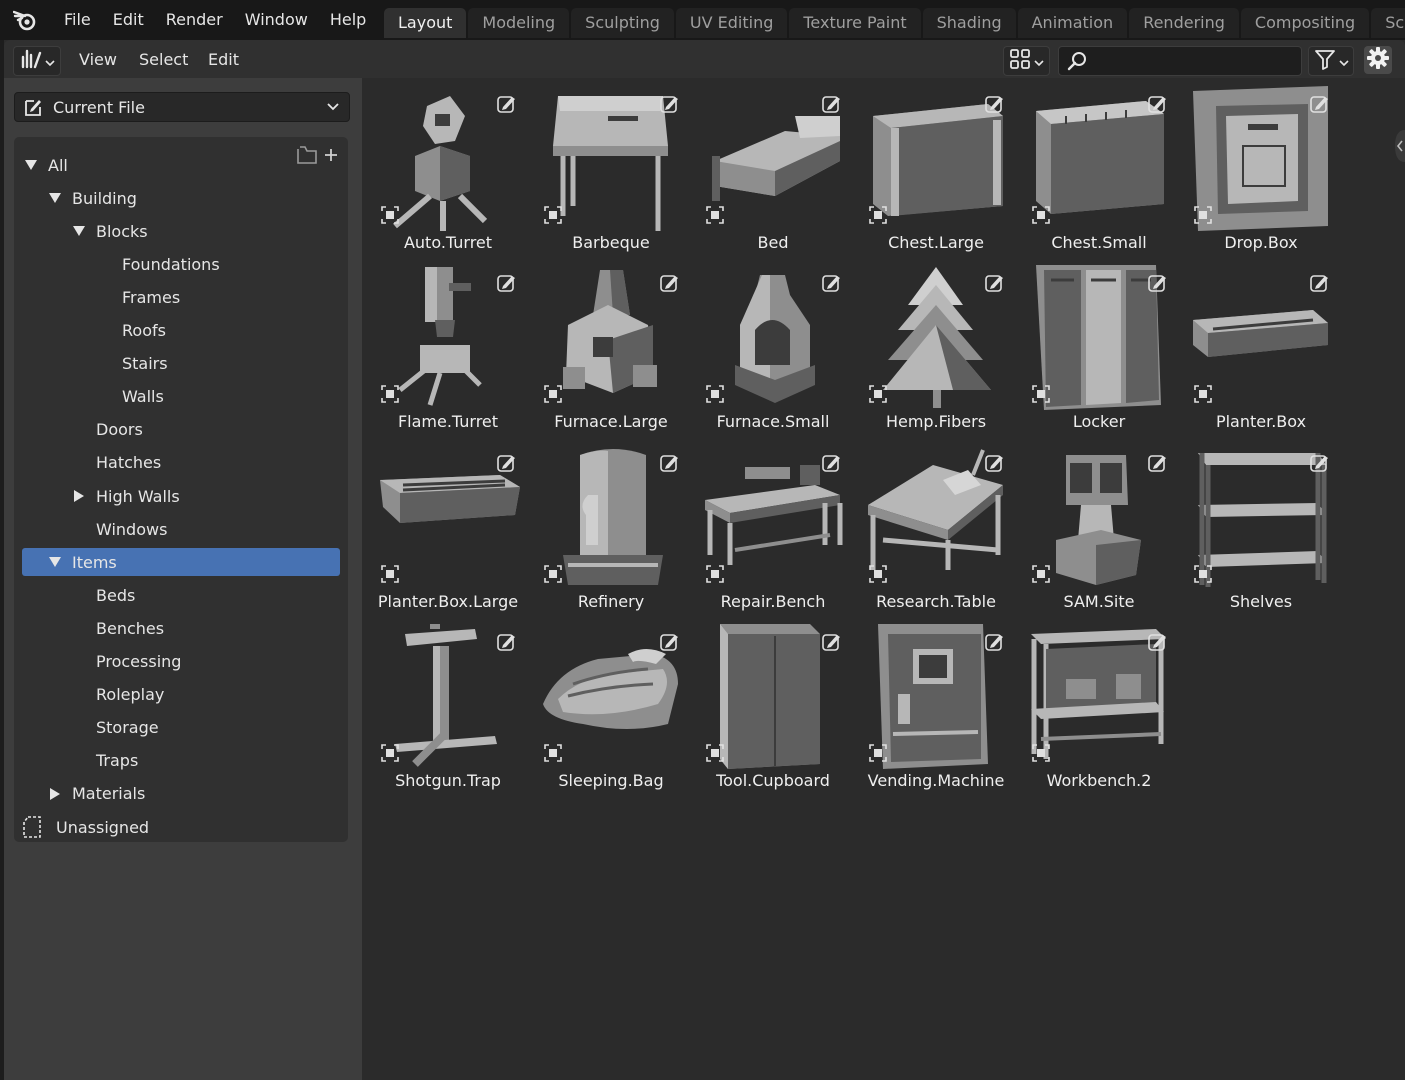  Describe the element at coordinates (181, 827) in the screenshot. I see `catalog-item-unassigned: Unassigned` at that location.